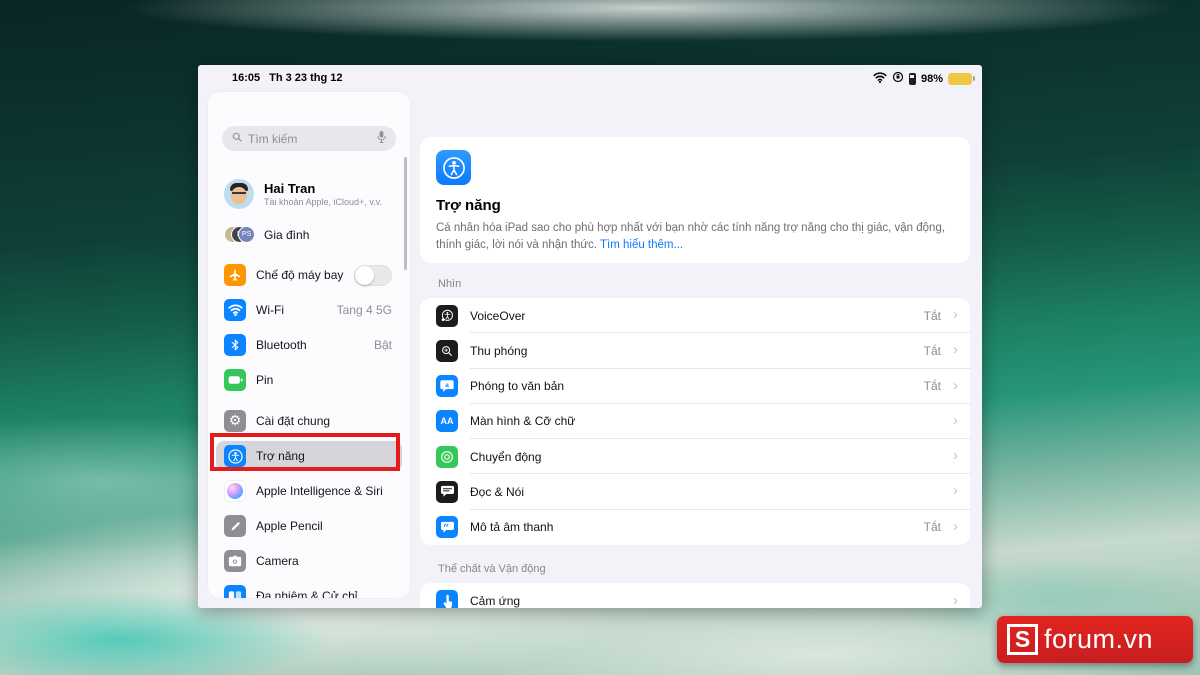 This screenshot has height=675, width=1200. What do you see at coordinates (281, 345) in the screenshot?
I see `sidebar-item-label: Bluetooth` at bounding box center [281, 345].